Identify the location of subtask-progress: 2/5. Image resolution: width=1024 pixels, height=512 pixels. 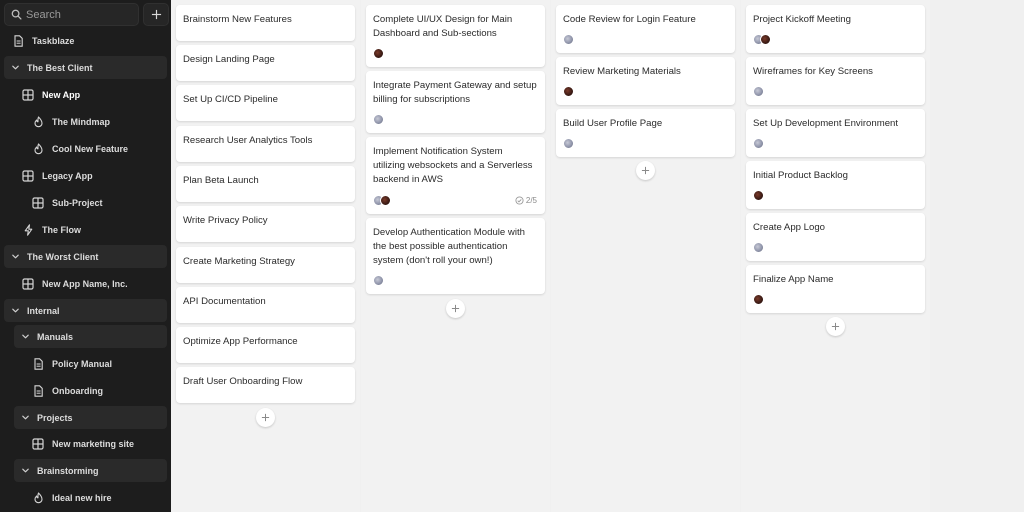
(526, 200).